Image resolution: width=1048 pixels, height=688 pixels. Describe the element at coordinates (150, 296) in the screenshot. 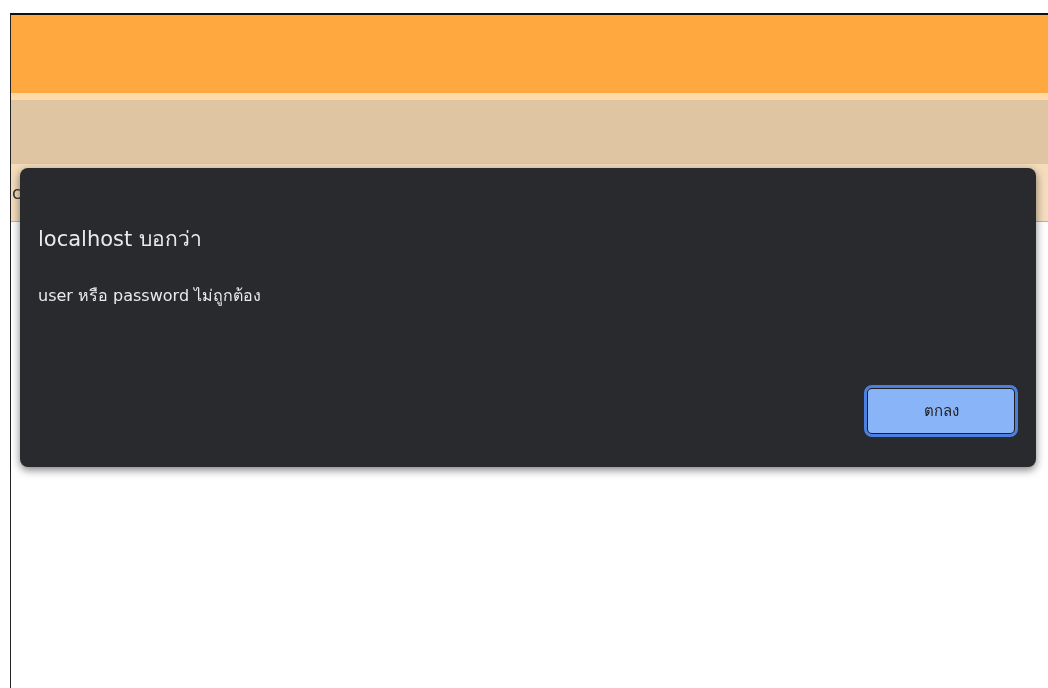

I see `dialog-message: user หรือ password ไม่ถูกต้อง` at that location.